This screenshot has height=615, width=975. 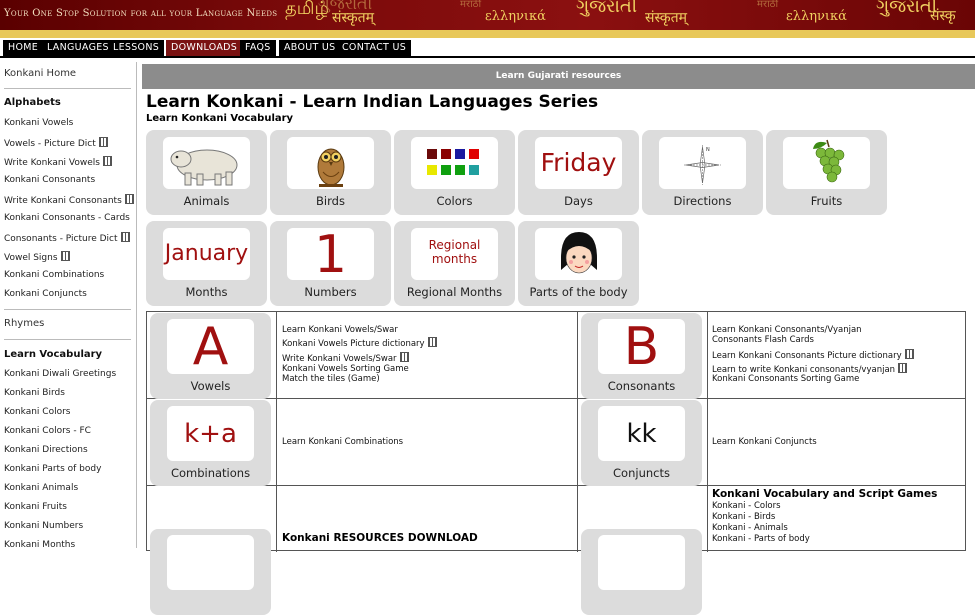 What do you see at coordinates (750, 528) in the screenshot?
I see `games-link-3: Konkani - Animals` at bounding box center [750, 528].